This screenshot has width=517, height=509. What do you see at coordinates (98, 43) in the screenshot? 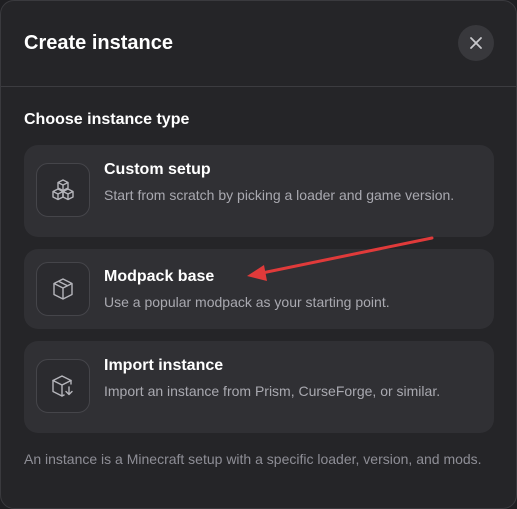
I see `dialog-title: Create instance` at bounding box center [98, 43].